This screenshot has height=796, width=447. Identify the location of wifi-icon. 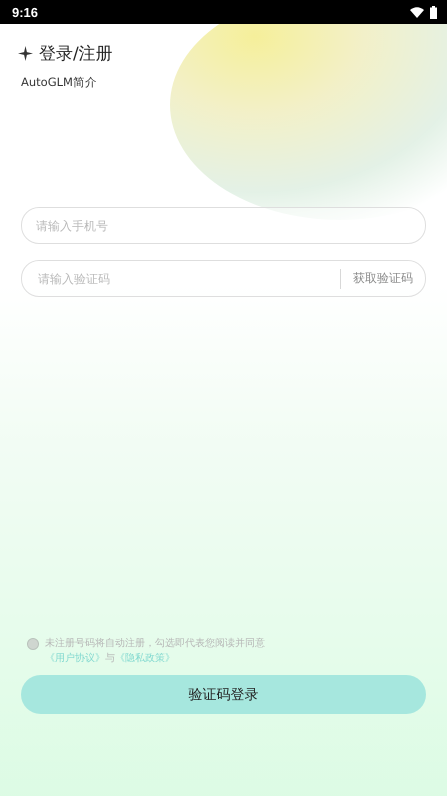
(417, 12).